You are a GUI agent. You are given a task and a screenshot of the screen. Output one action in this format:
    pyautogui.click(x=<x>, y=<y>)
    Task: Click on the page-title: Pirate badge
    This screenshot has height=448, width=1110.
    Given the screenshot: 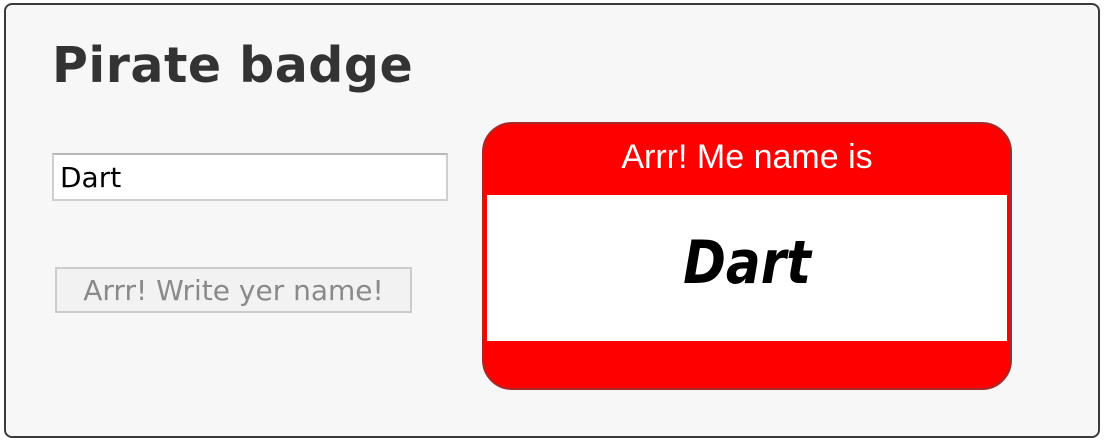 What is the action you would take?
    pyautogui.click(x=233, y=65)
    